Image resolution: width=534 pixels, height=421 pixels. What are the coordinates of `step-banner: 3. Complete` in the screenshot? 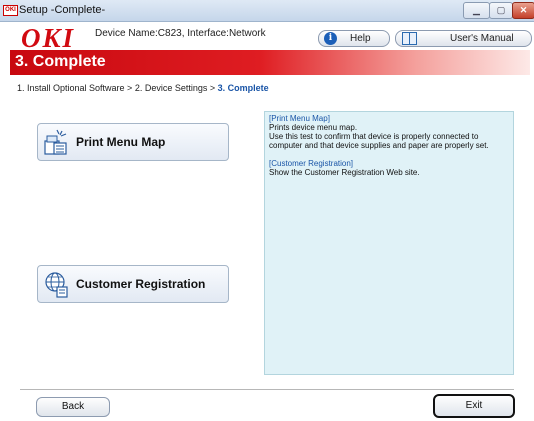 It's located at (270, 62).